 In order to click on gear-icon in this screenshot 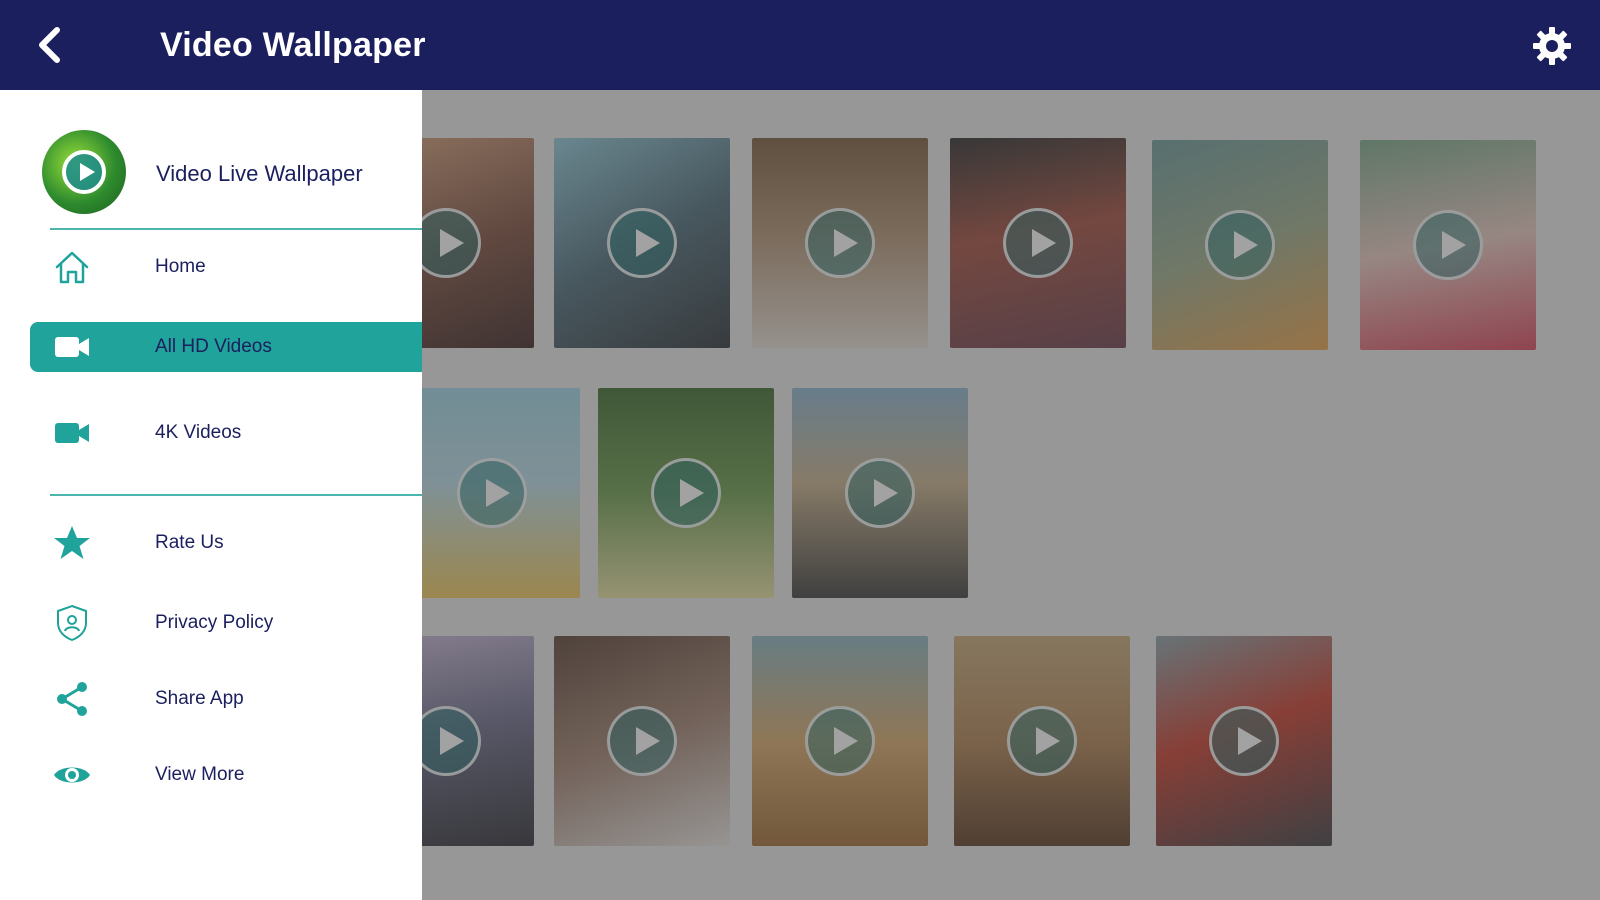, I will do `click(1552, 46)`.